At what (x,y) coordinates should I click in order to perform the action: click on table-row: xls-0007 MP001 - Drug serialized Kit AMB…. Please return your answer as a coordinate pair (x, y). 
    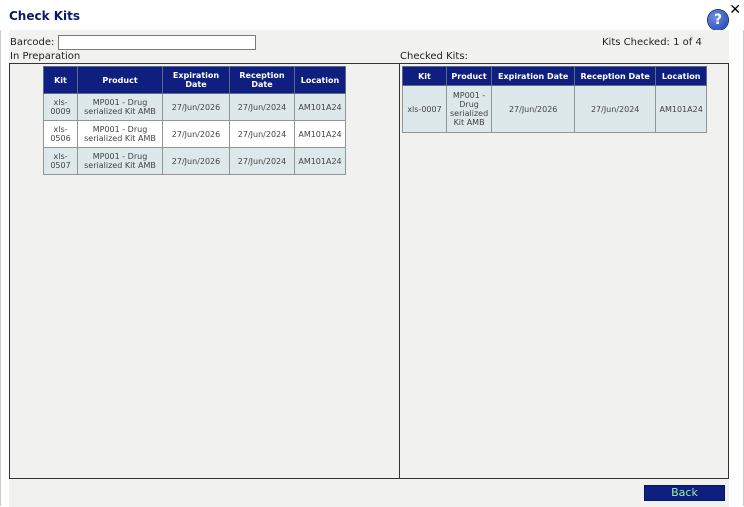
    Looking at the image, I should click on (555, 109).